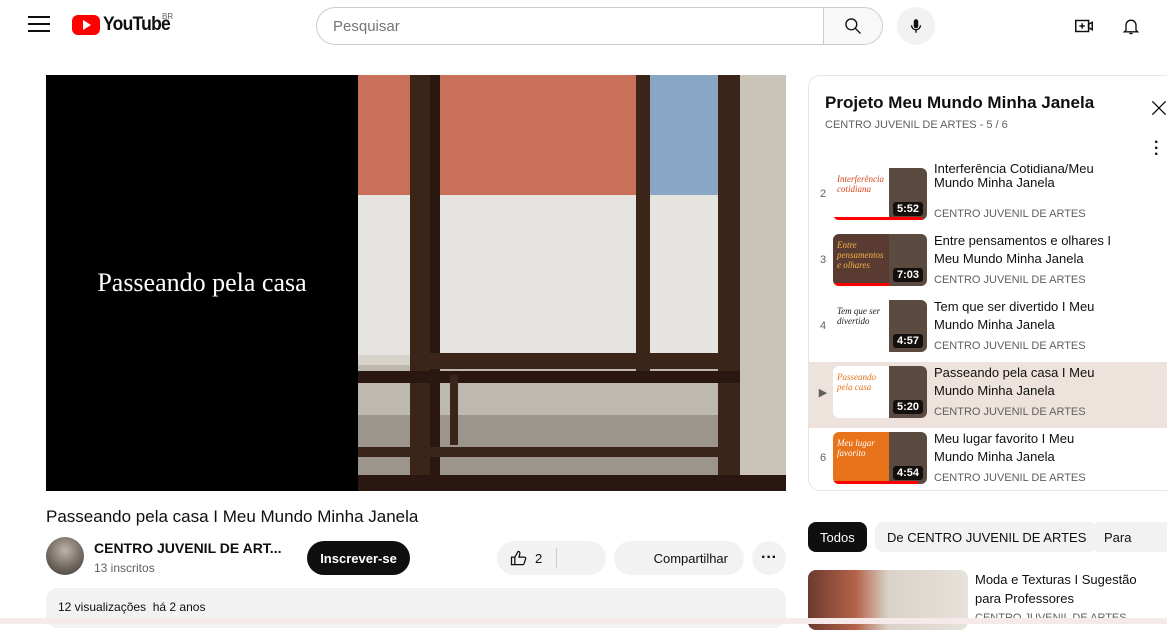 The width and height of the screenshot is (1167, 630). What do you see at coordinates (86, 25) in the screenshot?
I see `youtube-play-icon` at bounding box center [86, 25].